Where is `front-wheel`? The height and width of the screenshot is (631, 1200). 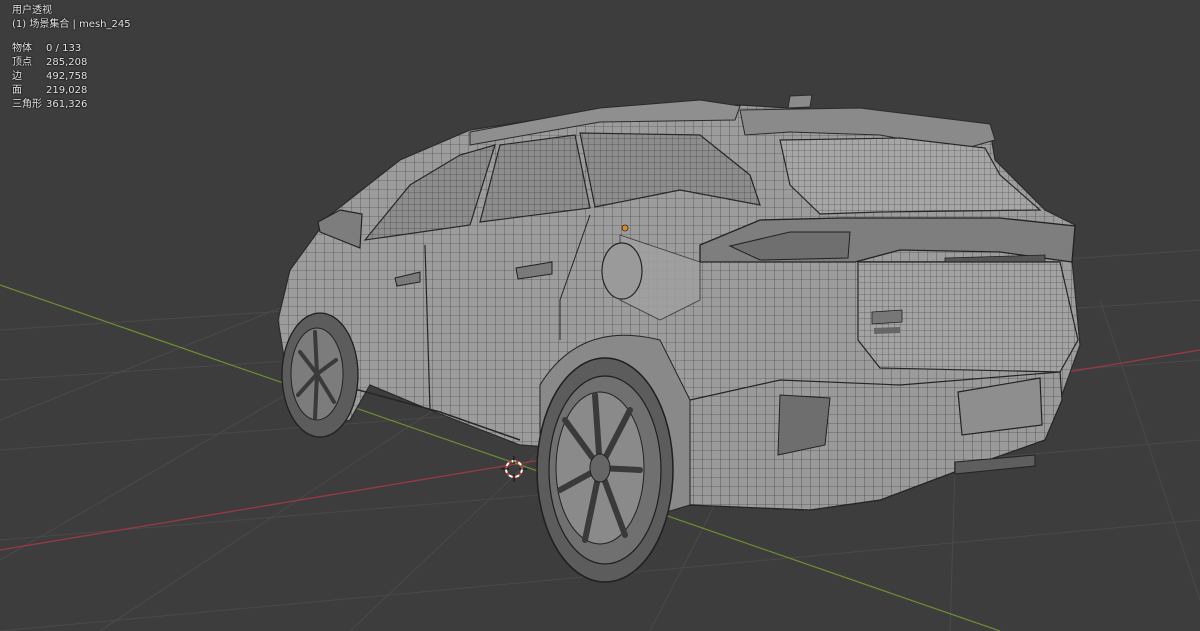 front-wheel is located at coordinates (320, 375).